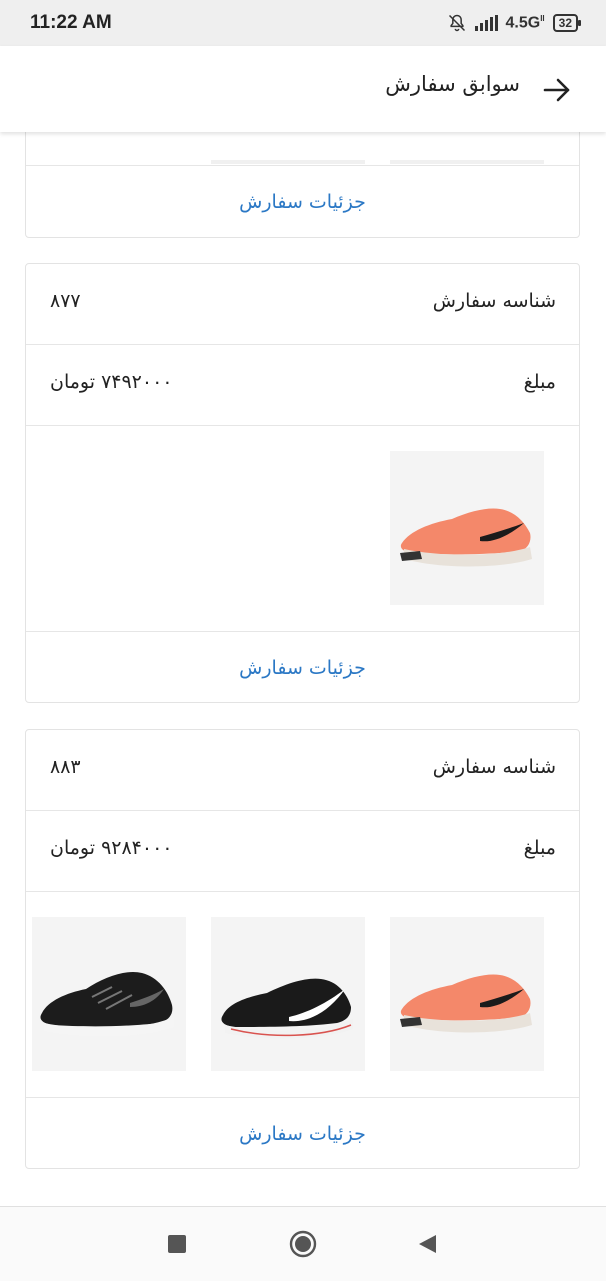  I want to click on status-icons: 4.5GII 32, so click(514, 23).